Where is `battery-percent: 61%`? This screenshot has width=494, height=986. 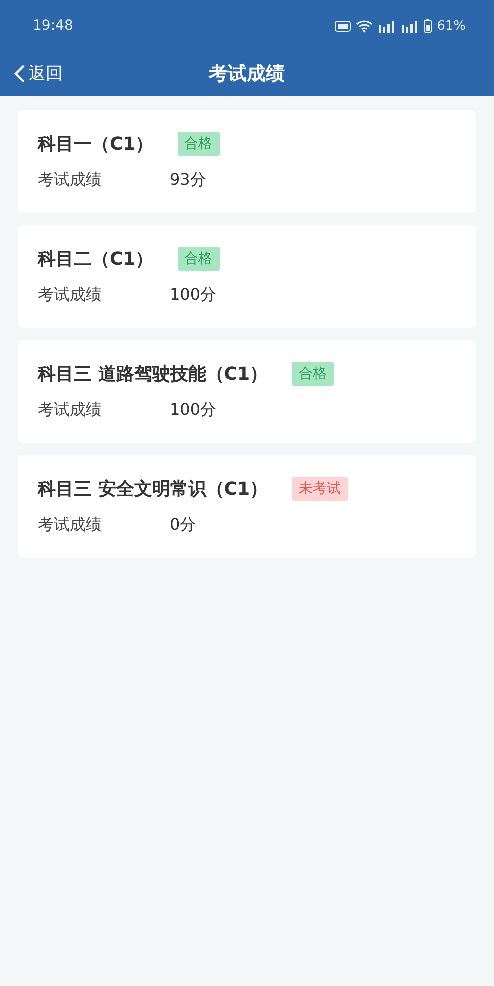 battery-percent: 61% is located at coordinates (451, 26).